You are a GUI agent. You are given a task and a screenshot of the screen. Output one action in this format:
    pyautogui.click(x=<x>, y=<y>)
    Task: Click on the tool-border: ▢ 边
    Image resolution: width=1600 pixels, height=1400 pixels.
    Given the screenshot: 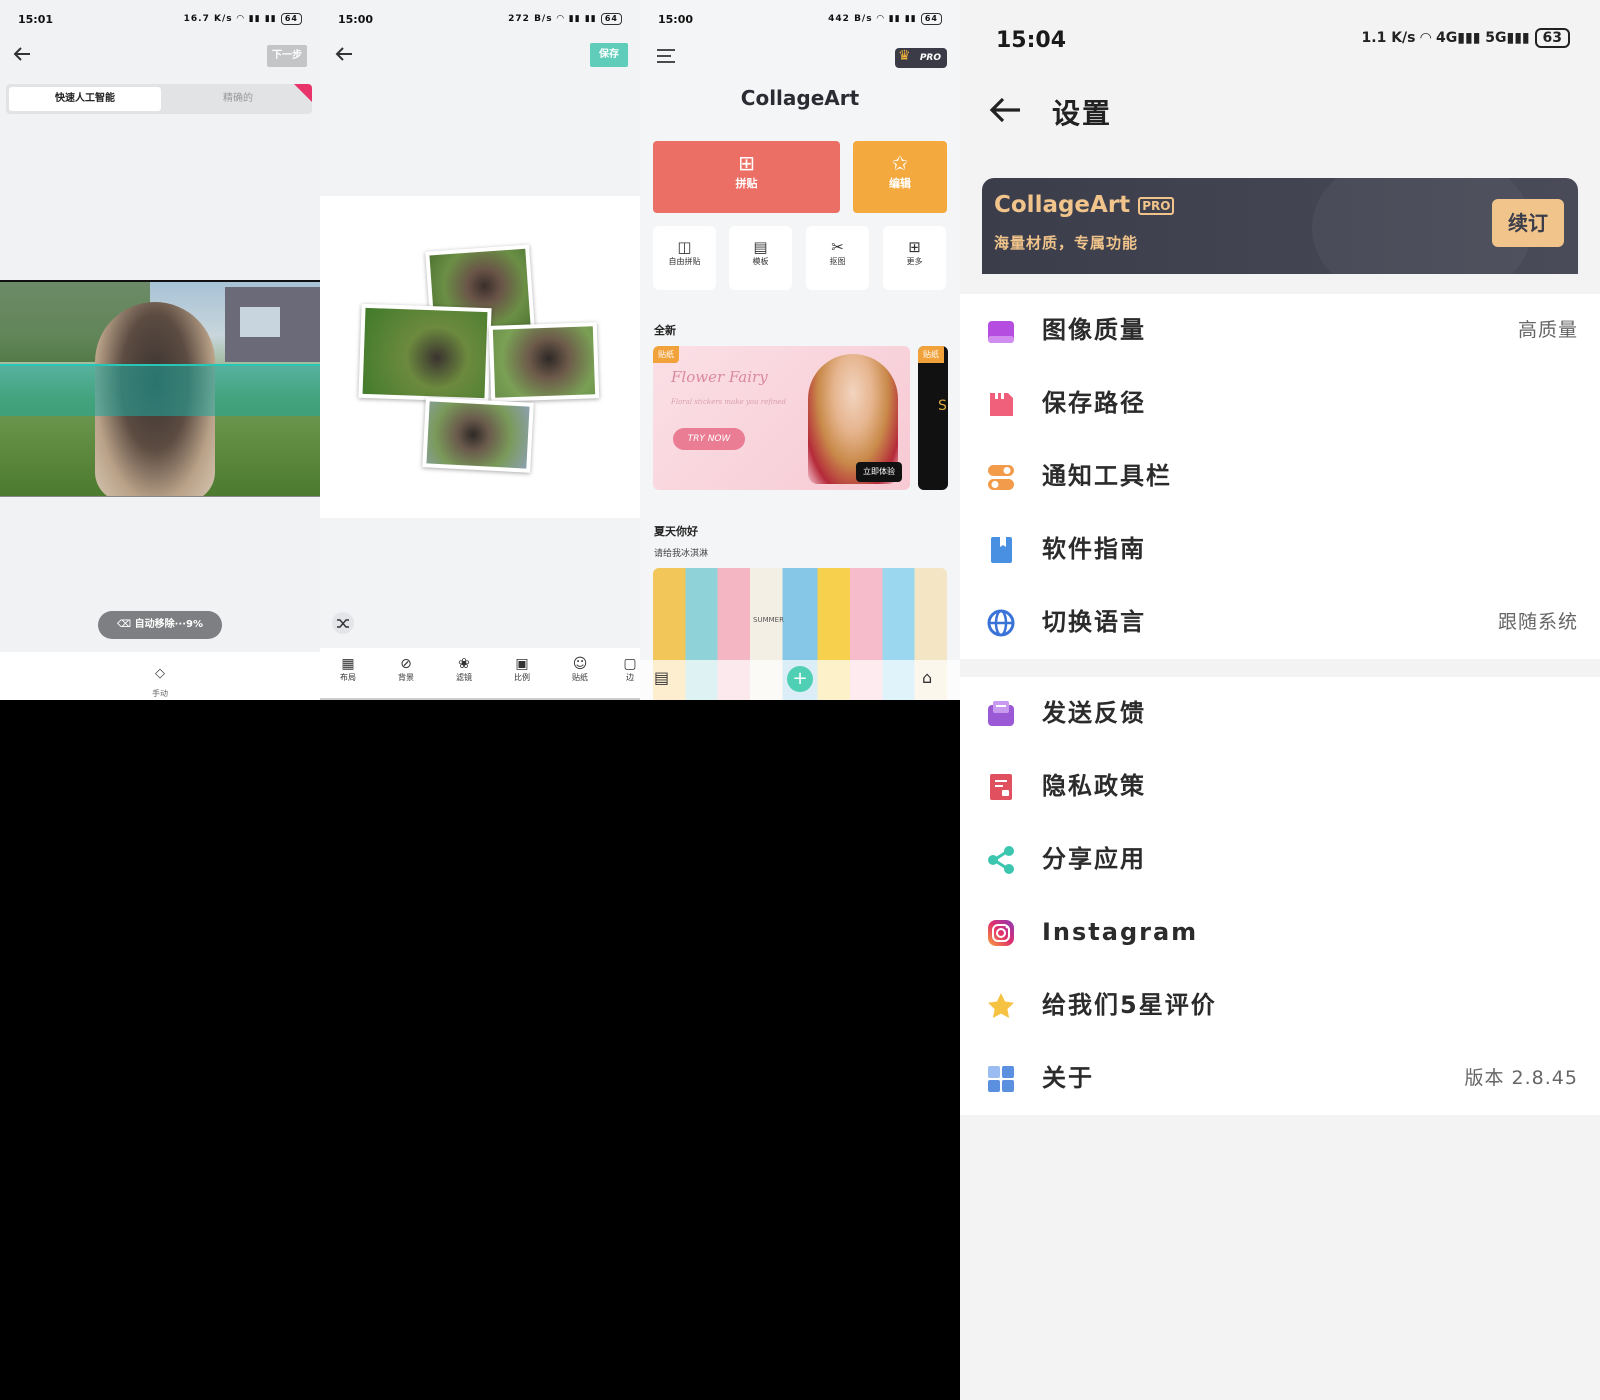 What is the action you would take?
    pyautogui.click(x=630, y=669)
    